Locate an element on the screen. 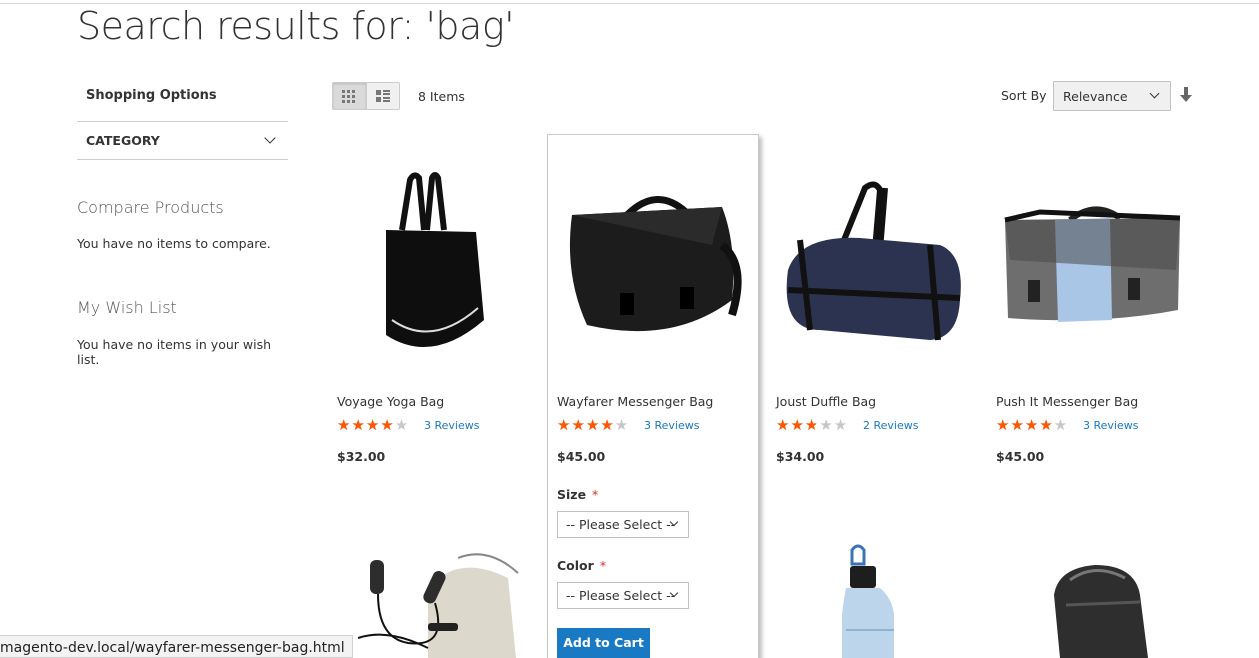 Image resolution: width=1259 pixels, height=658 pixels. size-select-value: -- Please Select -- is located at coordinates (621, 524).